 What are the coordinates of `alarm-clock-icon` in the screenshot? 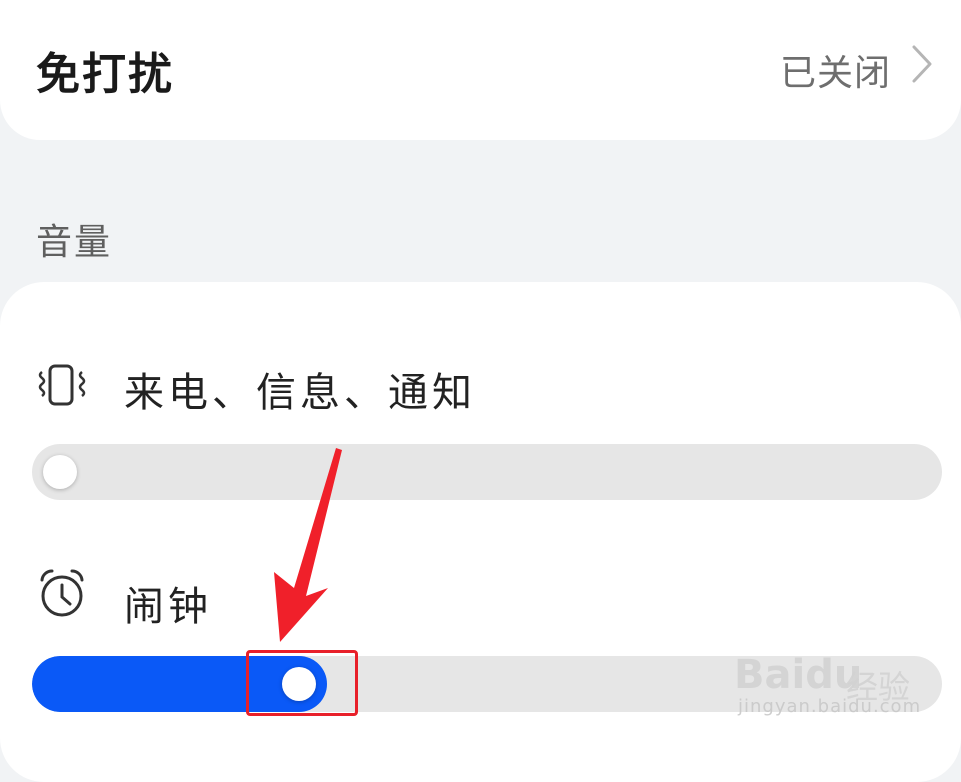 It's located at (62, 593).